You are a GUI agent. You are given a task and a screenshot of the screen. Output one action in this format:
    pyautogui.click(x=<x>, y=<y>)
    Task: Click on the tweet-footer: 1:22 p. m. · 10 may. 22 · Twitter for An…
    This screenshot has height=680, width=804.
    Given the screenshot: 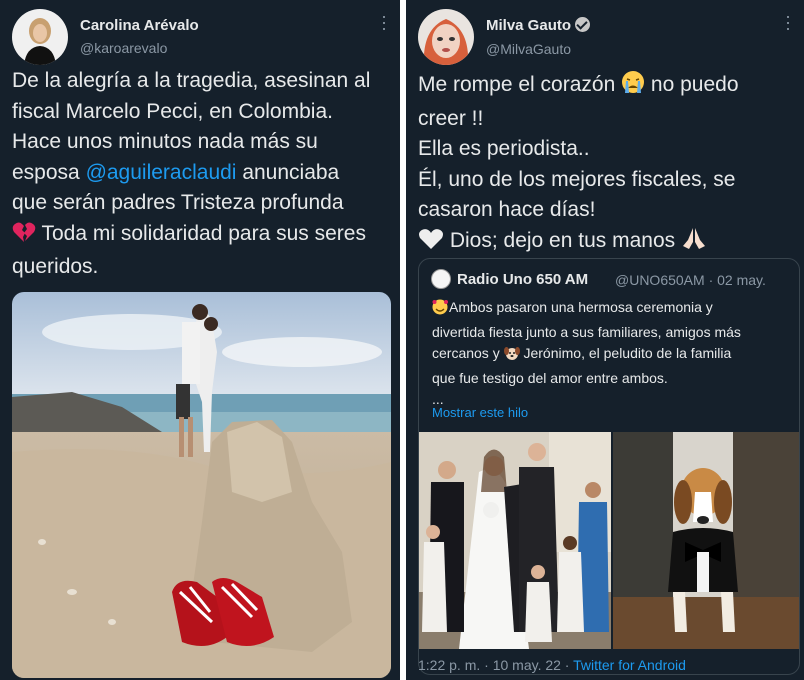 What is the action you would take?
    pyautogui.click(x=552, y=665)
    